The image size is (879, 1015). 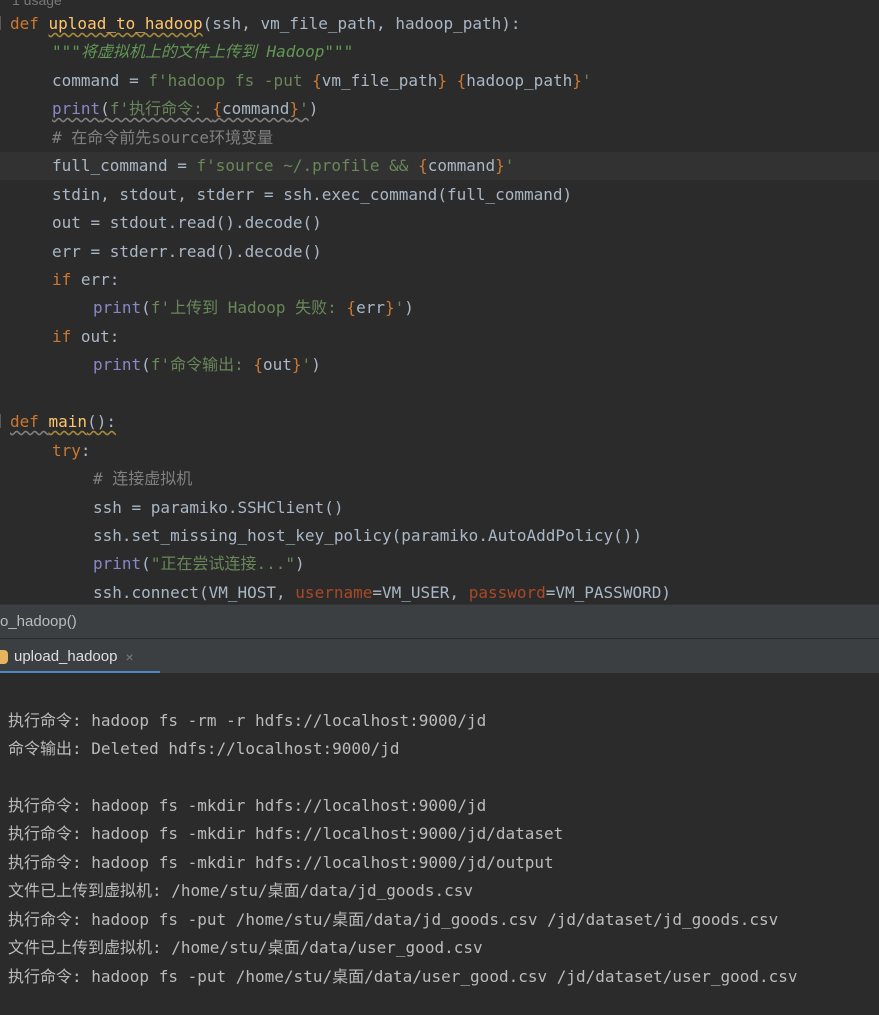 I want to click on tab-upload-hadoop: upload_hadoop ×, so click(x=80, y=656).